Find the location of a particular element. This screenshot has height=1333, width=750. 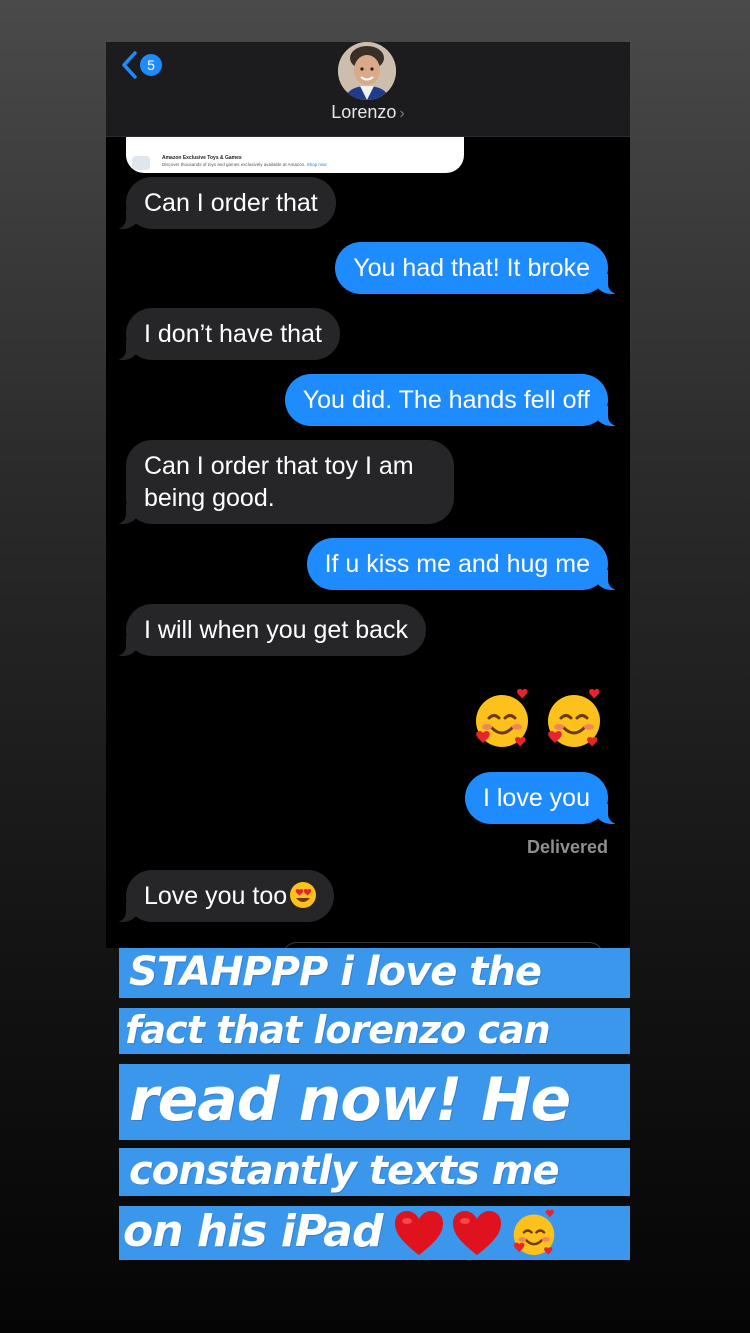

received-message: Can I order that toy I am being good. is located at coordinates (285, 482).